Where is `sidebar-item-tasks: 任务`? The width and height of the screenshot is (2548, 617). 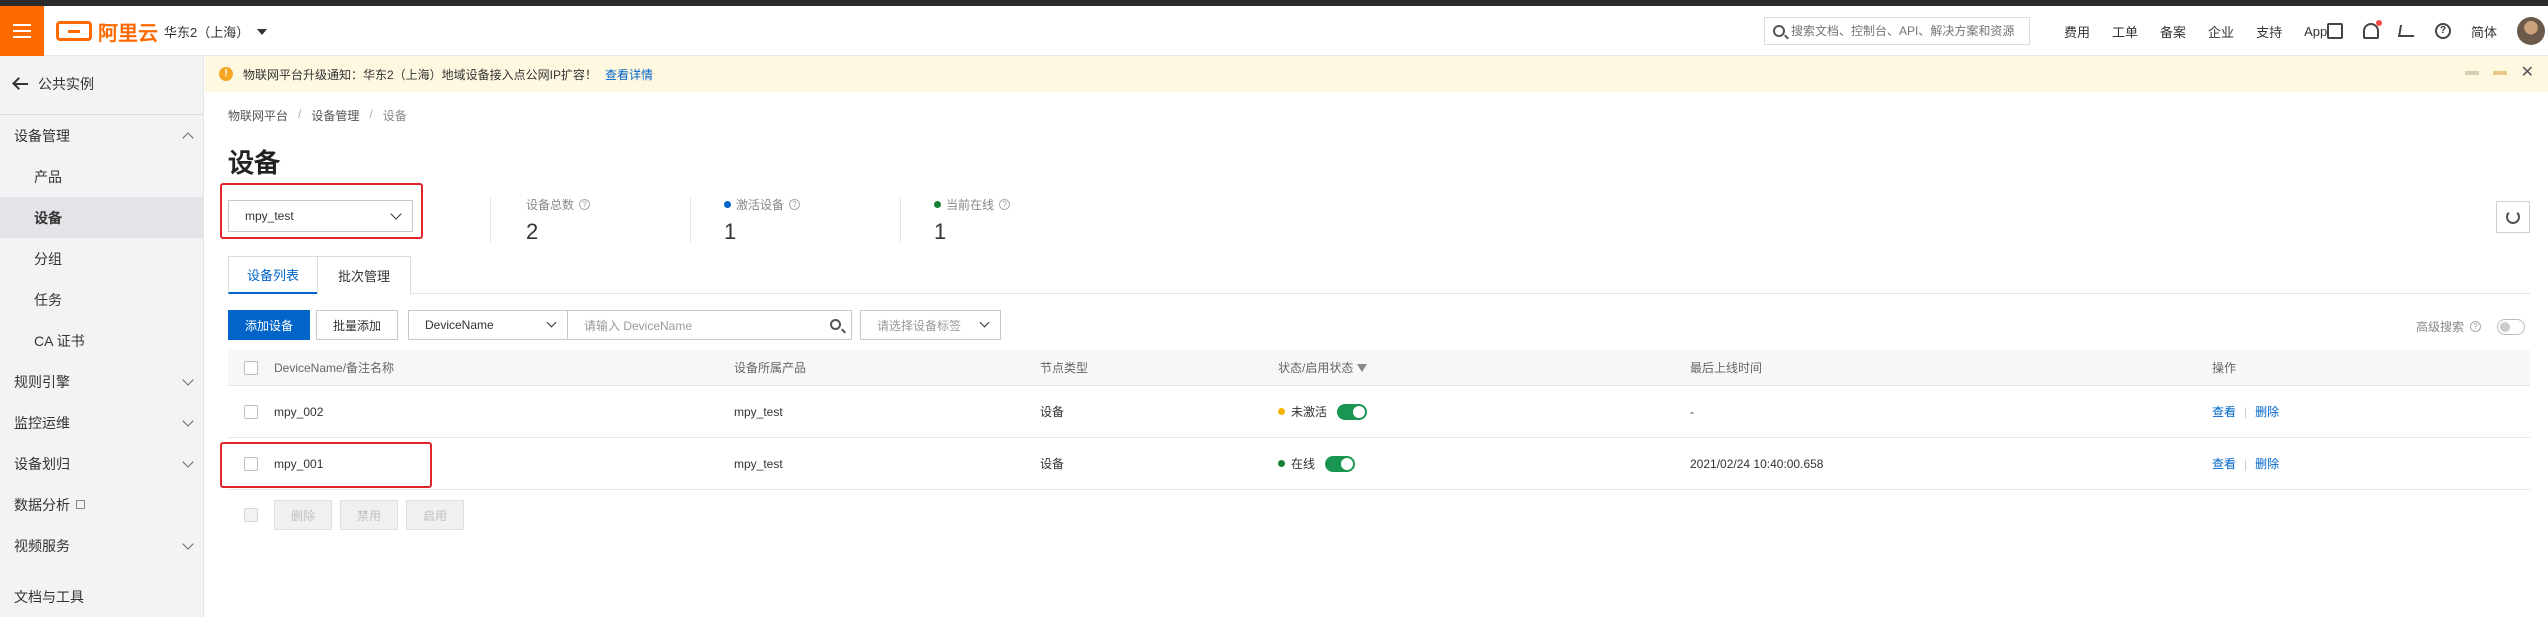
sidebar-item-tasks: 任务 is located at coordinates (102, 299).